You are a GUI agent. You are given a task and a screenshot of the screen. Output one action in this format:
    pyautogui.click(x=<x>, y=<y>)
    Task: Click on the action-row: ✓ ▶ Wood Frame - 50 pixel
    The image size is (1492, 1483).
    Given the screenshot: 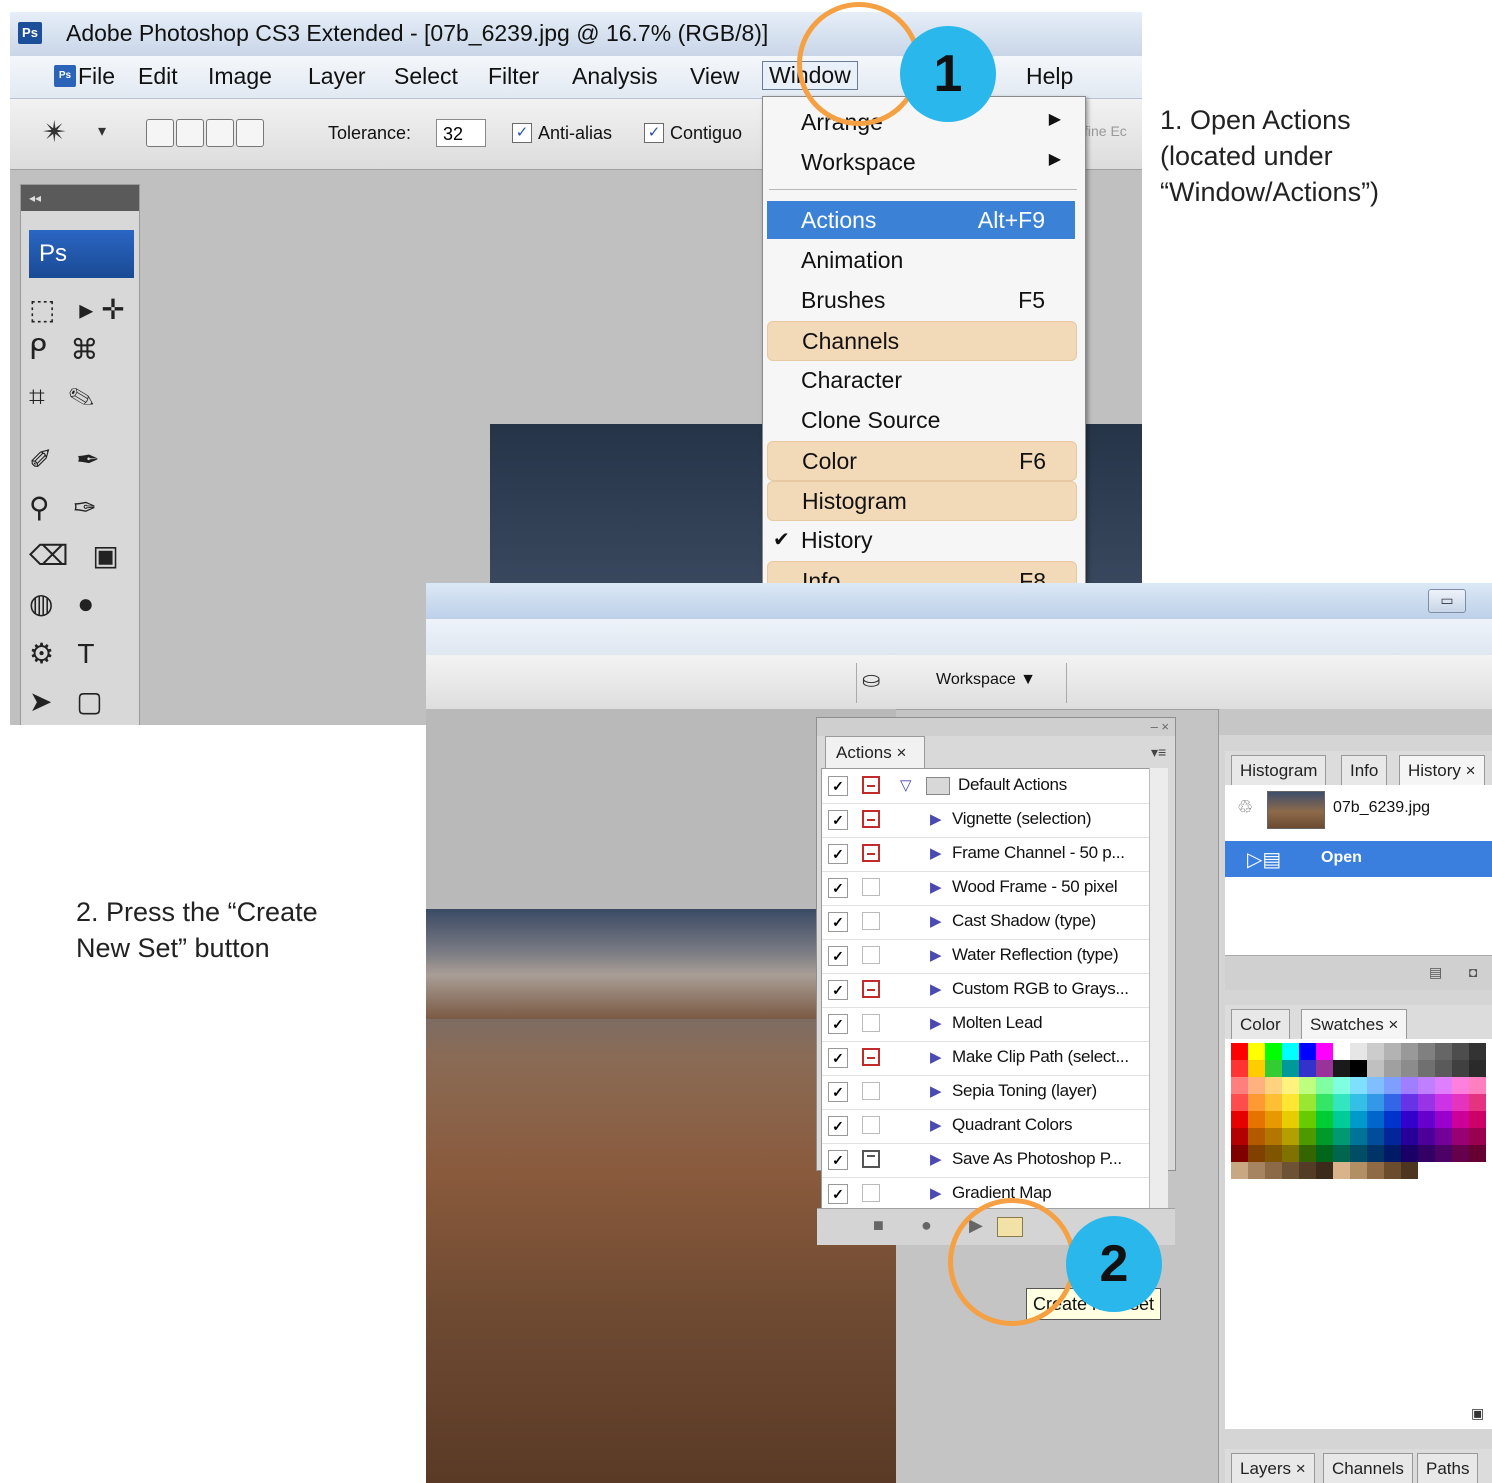 What is the action you would take?
    pyautogui.click(x=986, y=888)
    